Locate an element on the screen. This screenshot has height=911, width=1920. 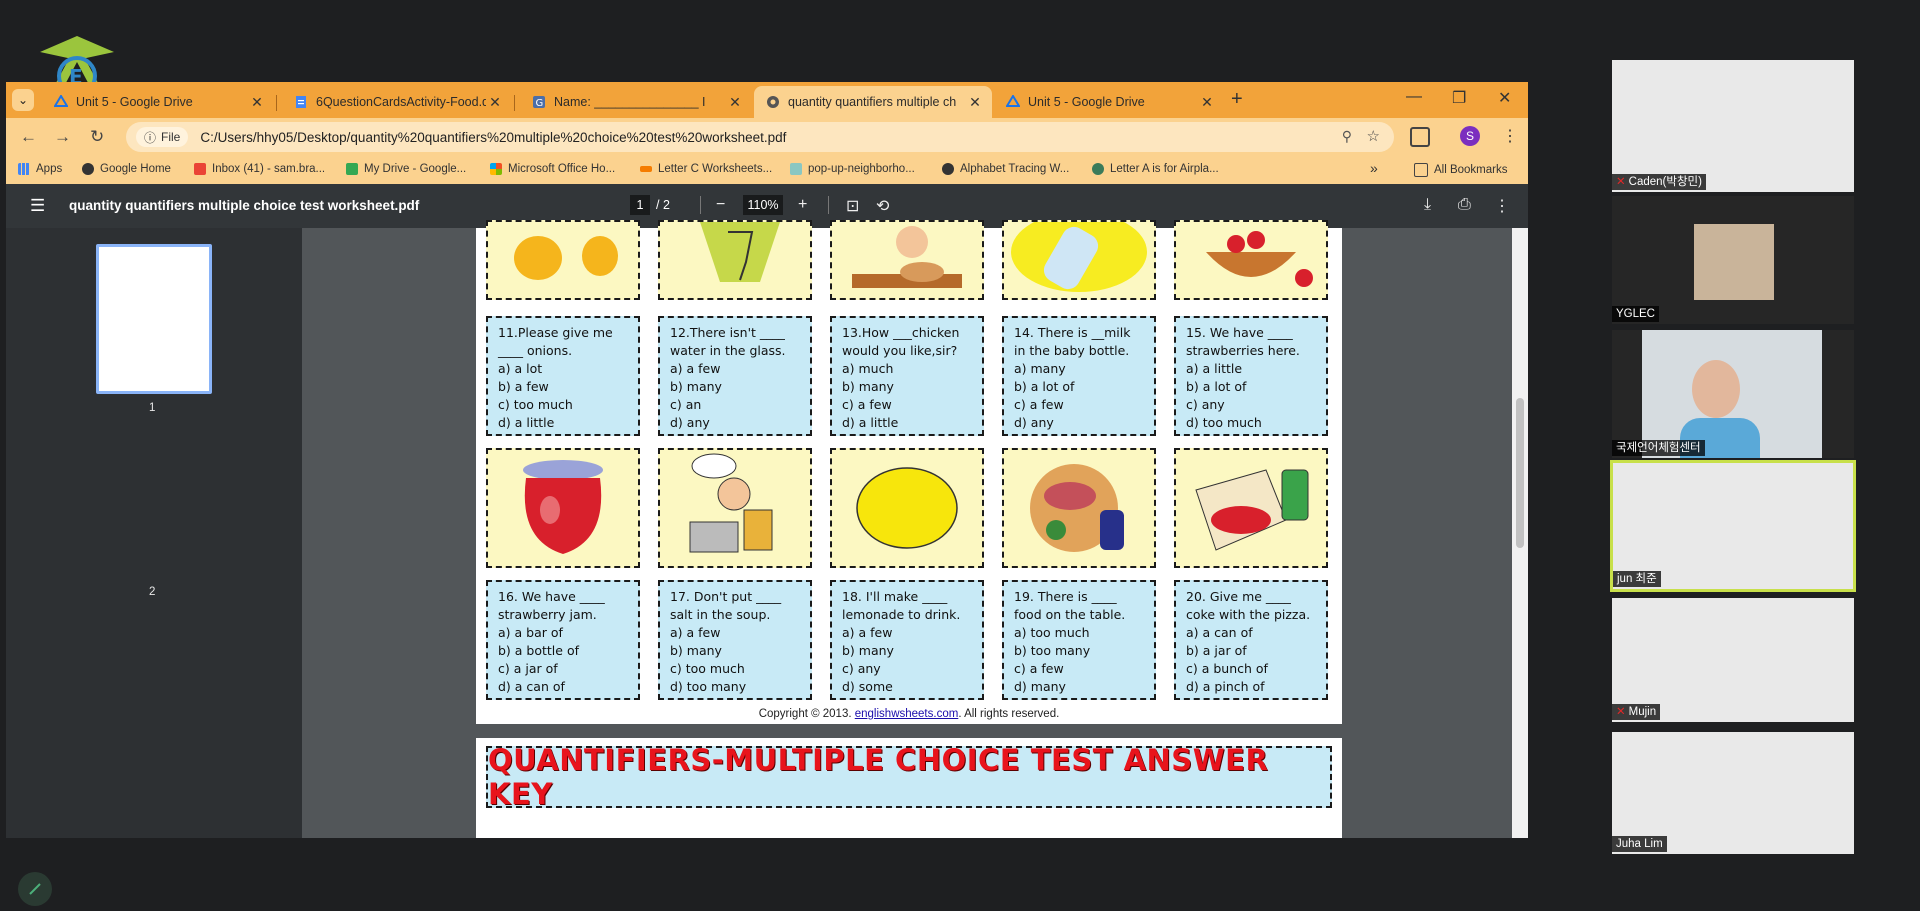
tab-search-button: ⌄ is located at coordinates (23, 100).